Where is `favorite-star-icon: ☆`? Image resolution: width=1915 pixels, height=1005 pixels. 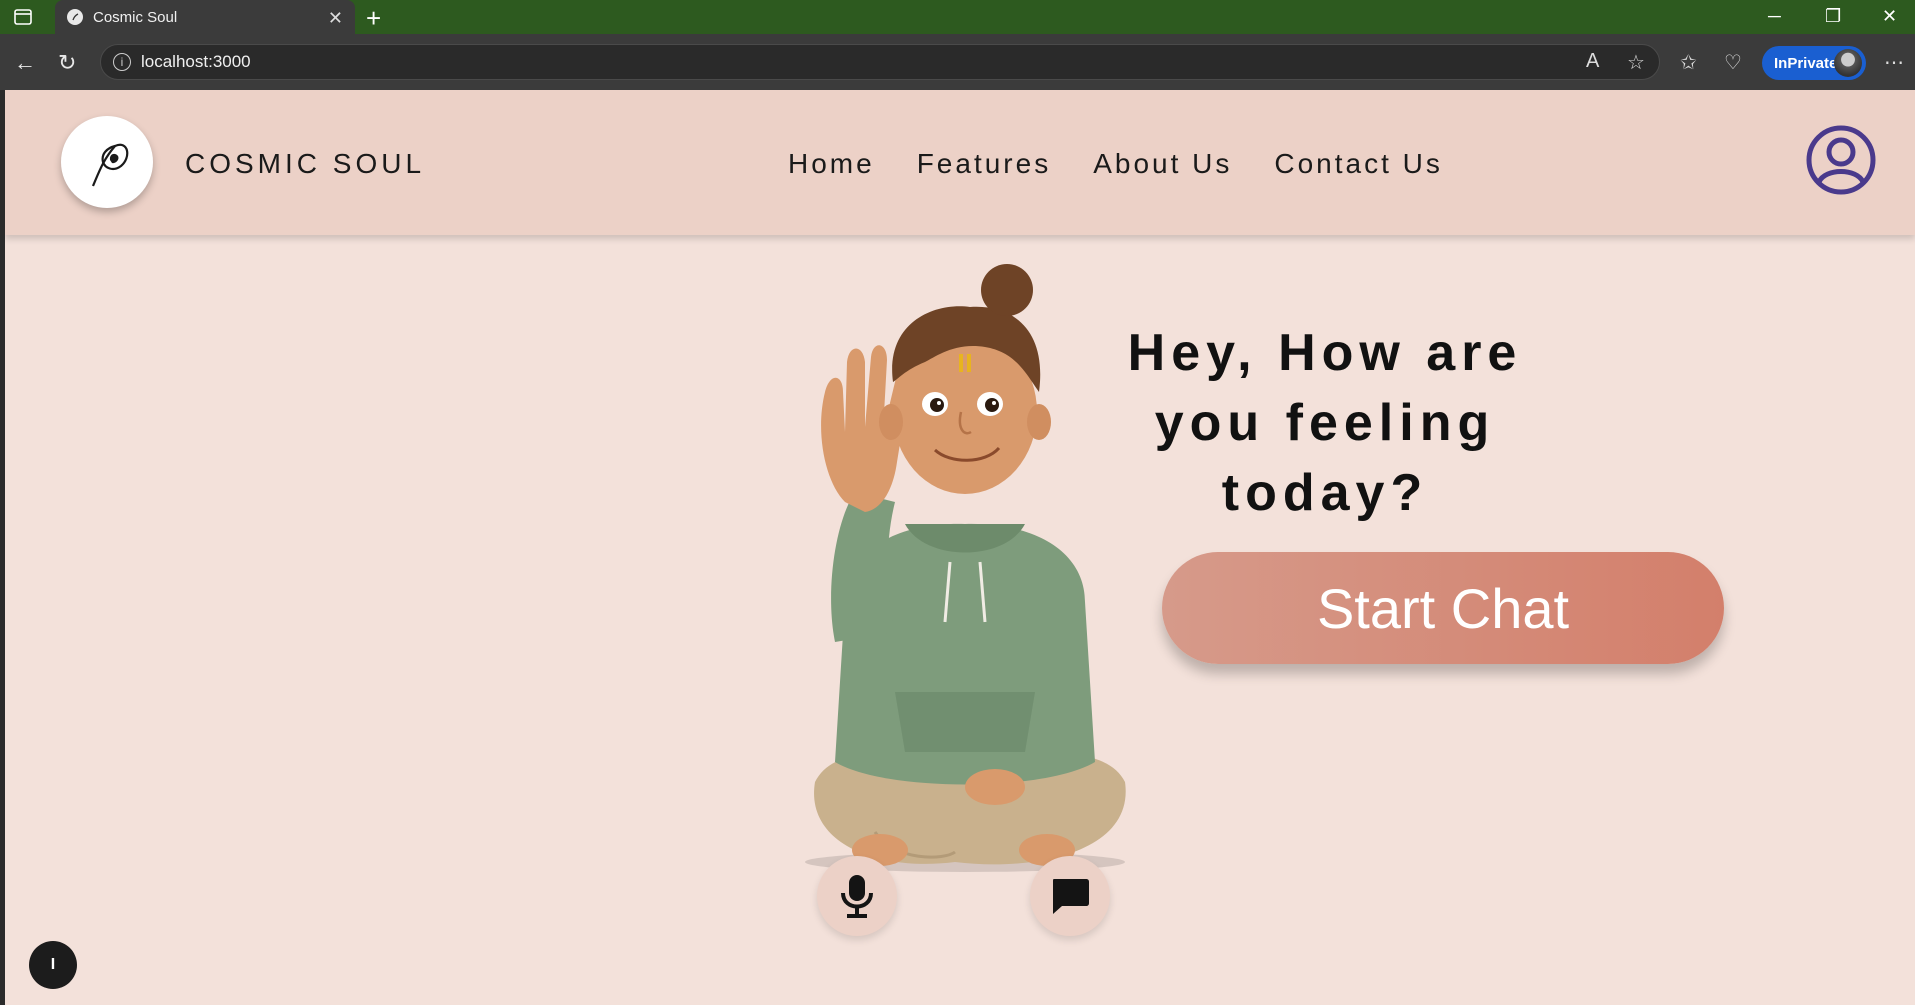
favorite-star-icon: ☆ is located at coordinates (1636, 62).